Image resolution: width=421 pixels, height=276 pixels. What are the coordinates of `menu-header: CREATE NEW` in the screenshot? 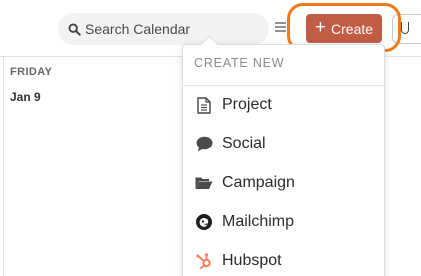 It's located at (239, 63).